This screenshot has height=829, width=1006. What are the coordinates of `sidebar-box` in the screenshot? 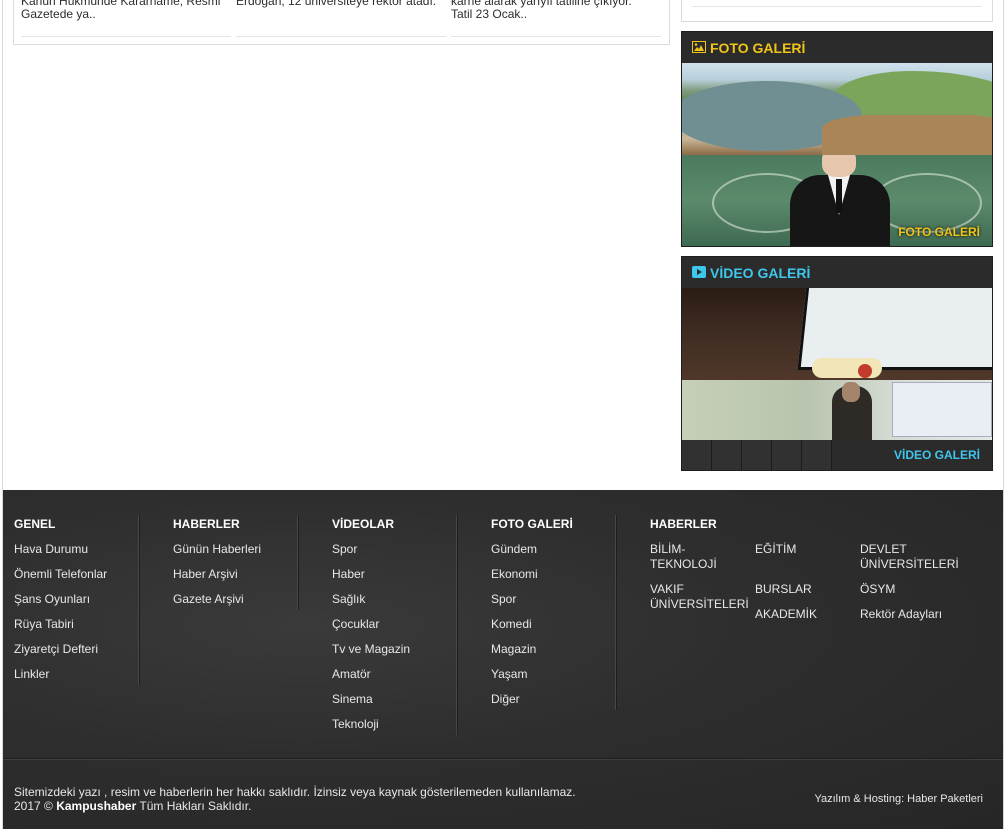 It's located at (837, 11).